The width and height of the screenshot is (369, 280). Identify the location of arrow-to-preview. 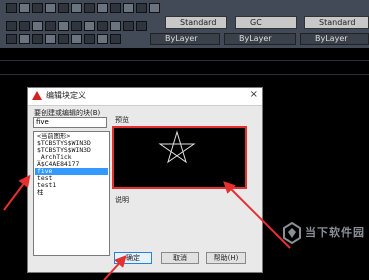
(257, 215).